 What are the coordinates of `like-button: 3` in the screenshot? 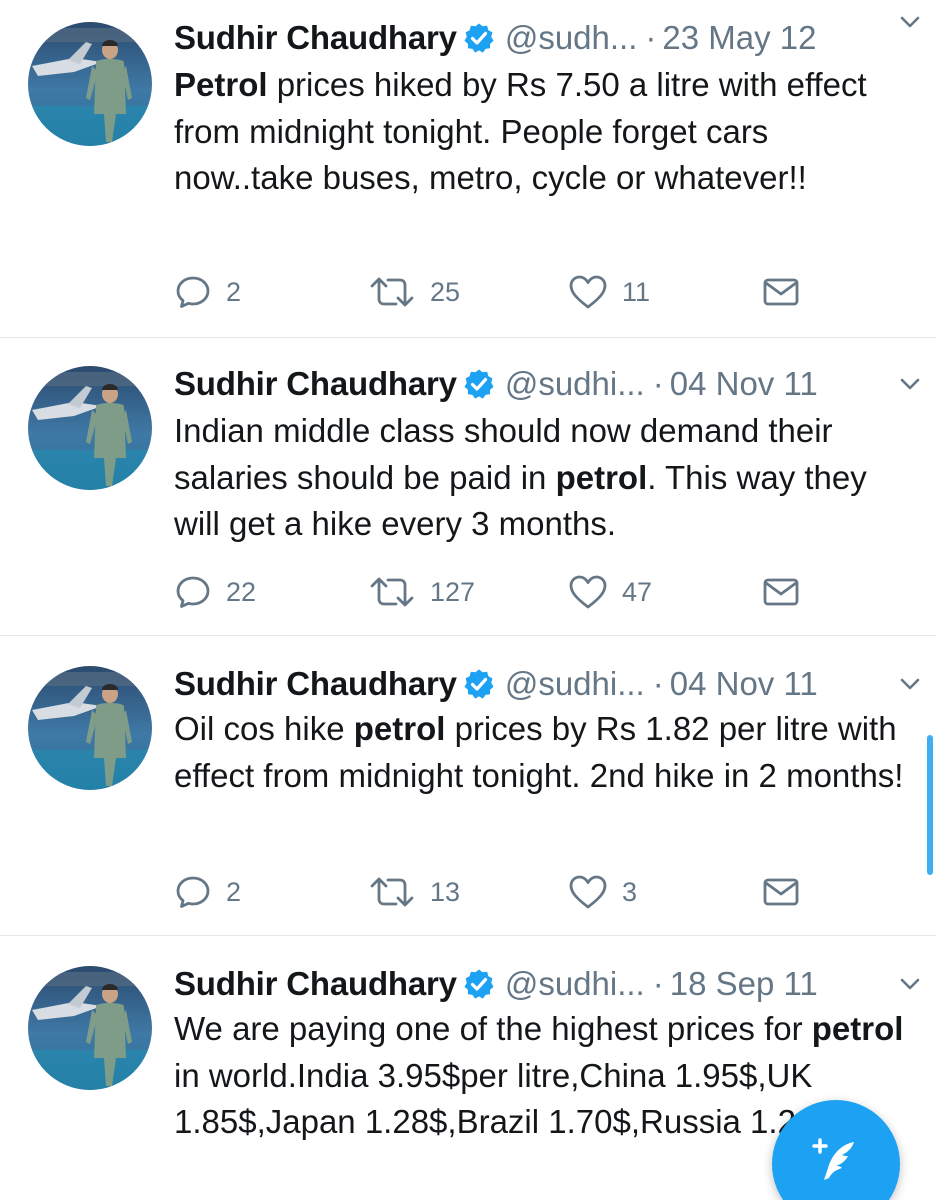 It's located at (602, 892).